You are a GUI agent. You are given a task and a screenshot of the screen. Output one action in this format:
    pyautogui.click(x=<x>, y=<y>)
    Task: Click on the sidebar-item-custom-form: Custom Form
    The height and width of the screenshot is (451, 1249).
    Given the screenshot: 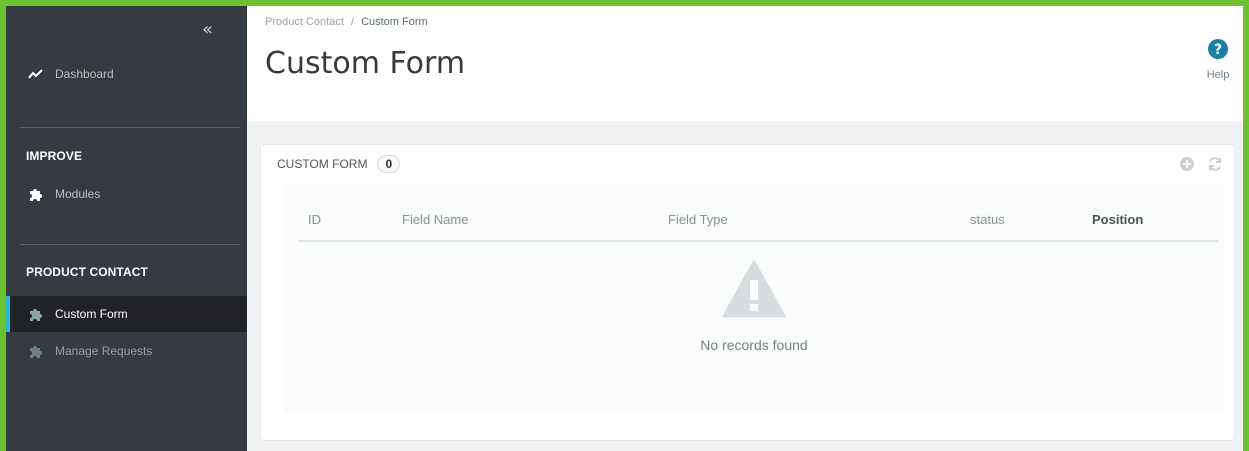 What is the action you would take?
    pyautogui.click(x=126, y=314)
    